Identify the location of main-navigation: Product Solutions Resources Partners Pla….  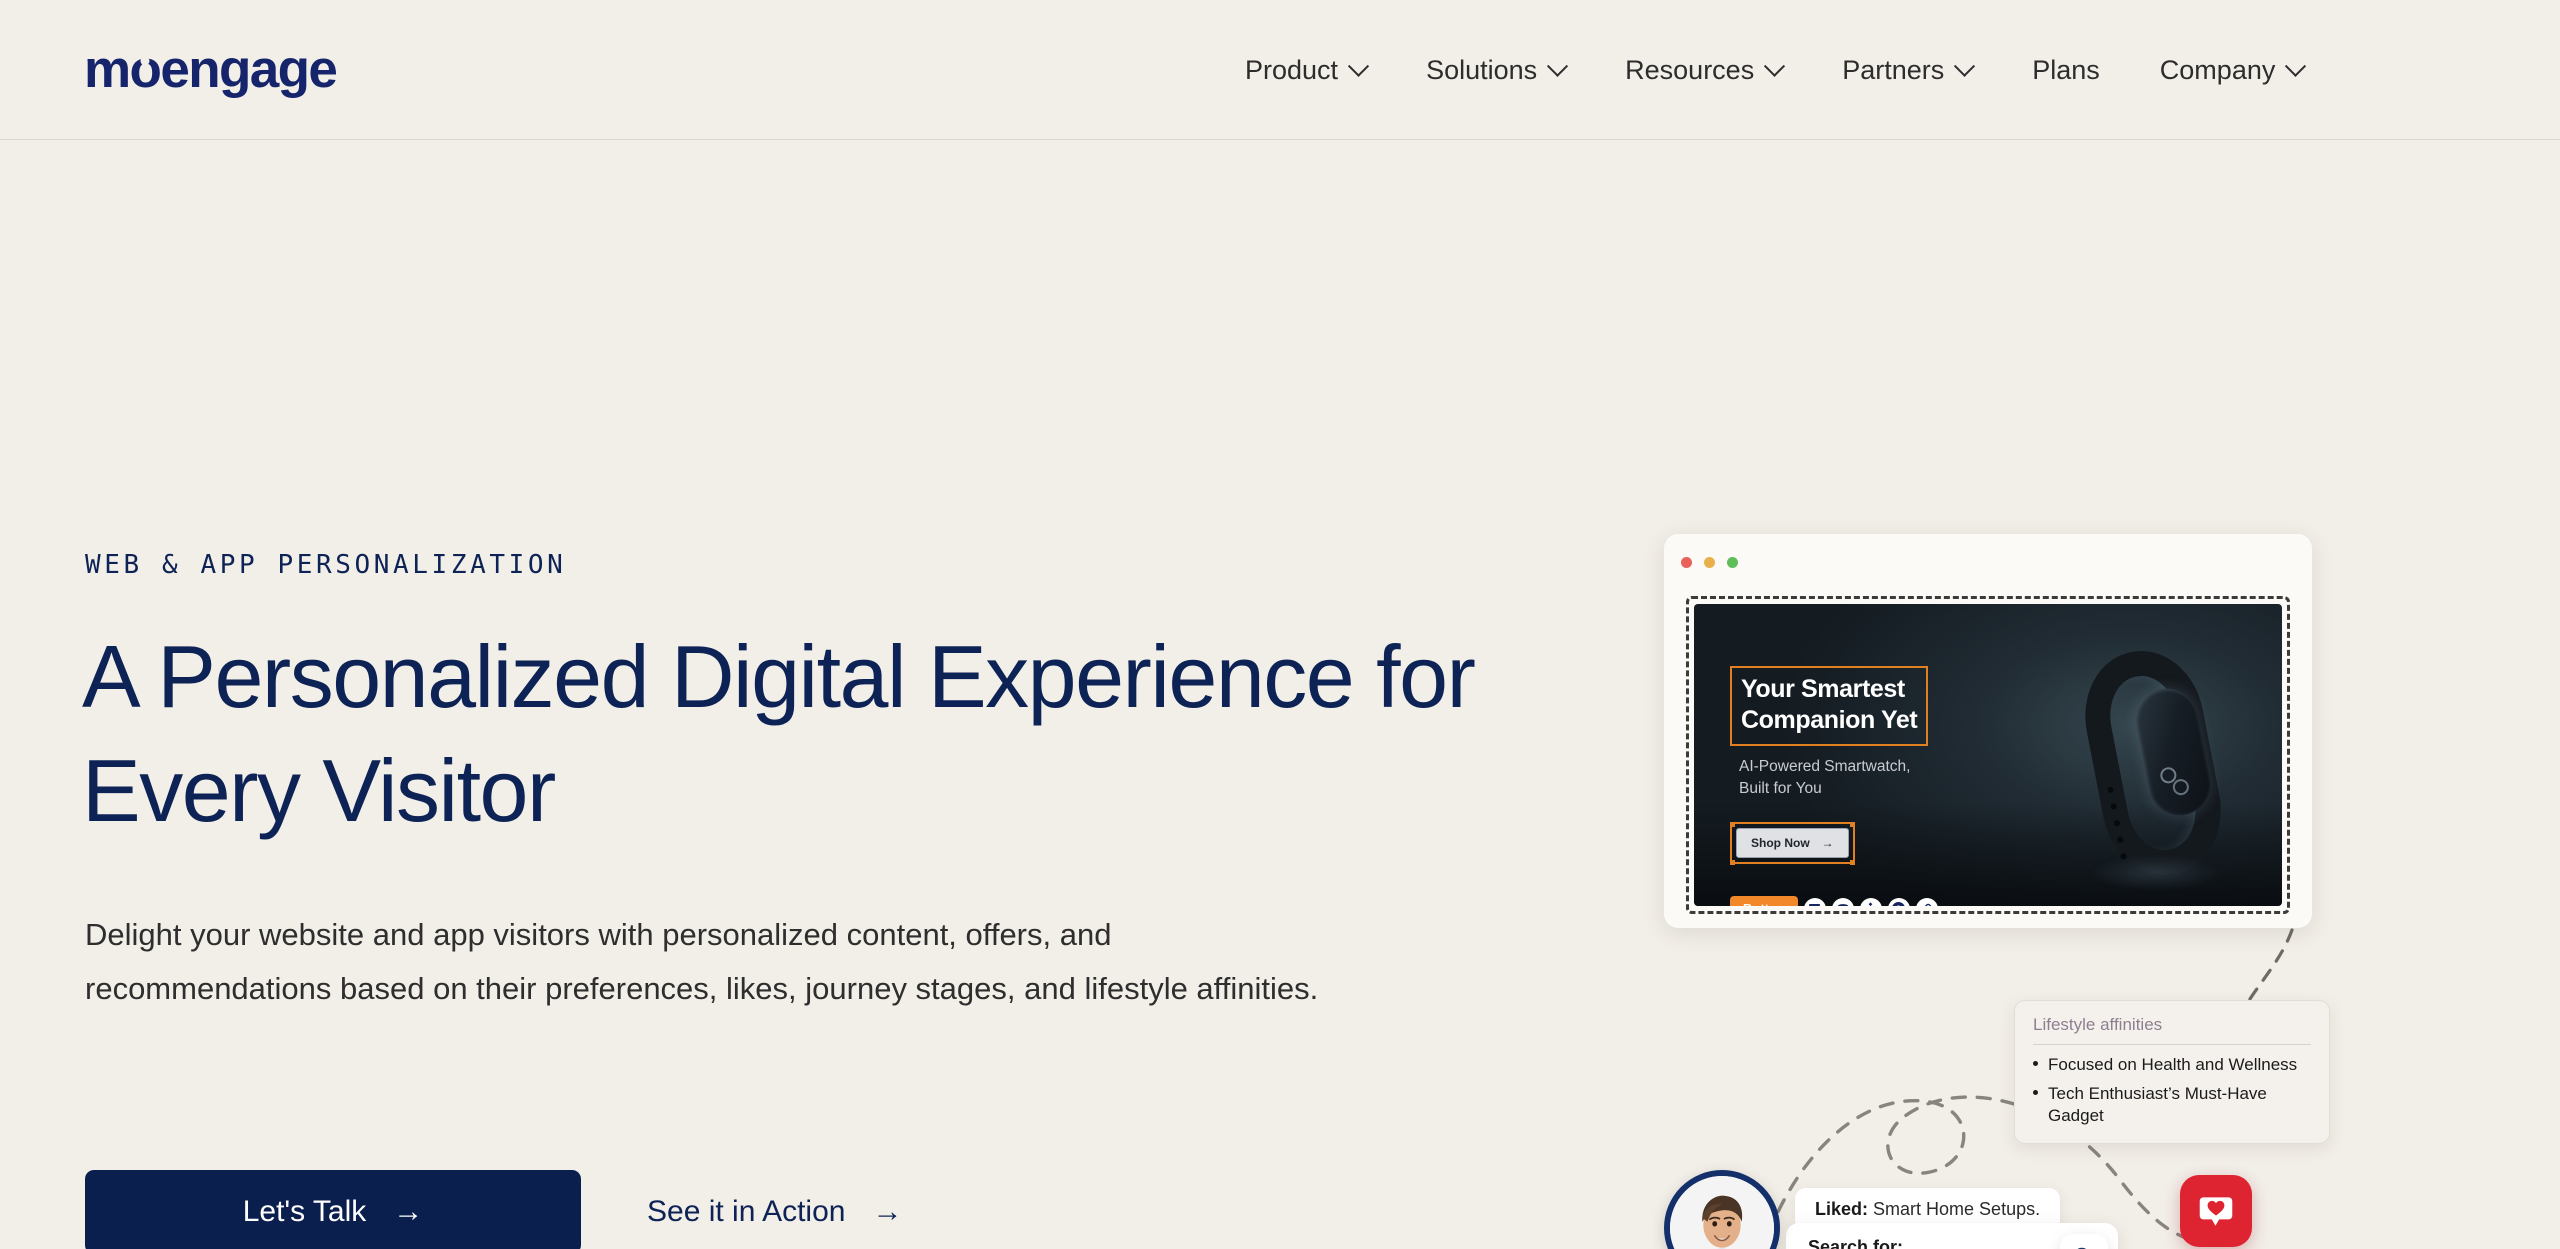
(1774, 70).